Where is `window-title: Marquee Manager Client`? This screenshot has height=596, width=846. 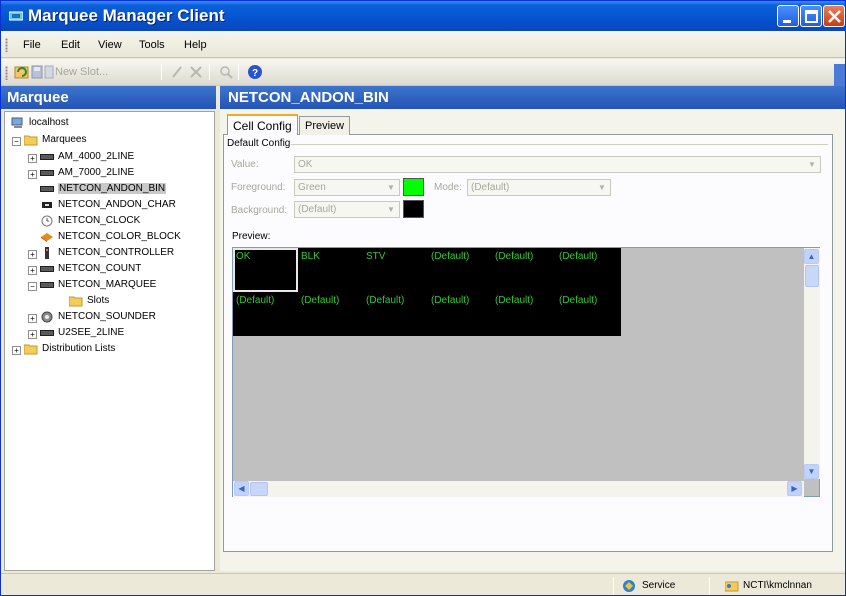 window-title: Marquee Manager Client is located at coordinates (126, 15).